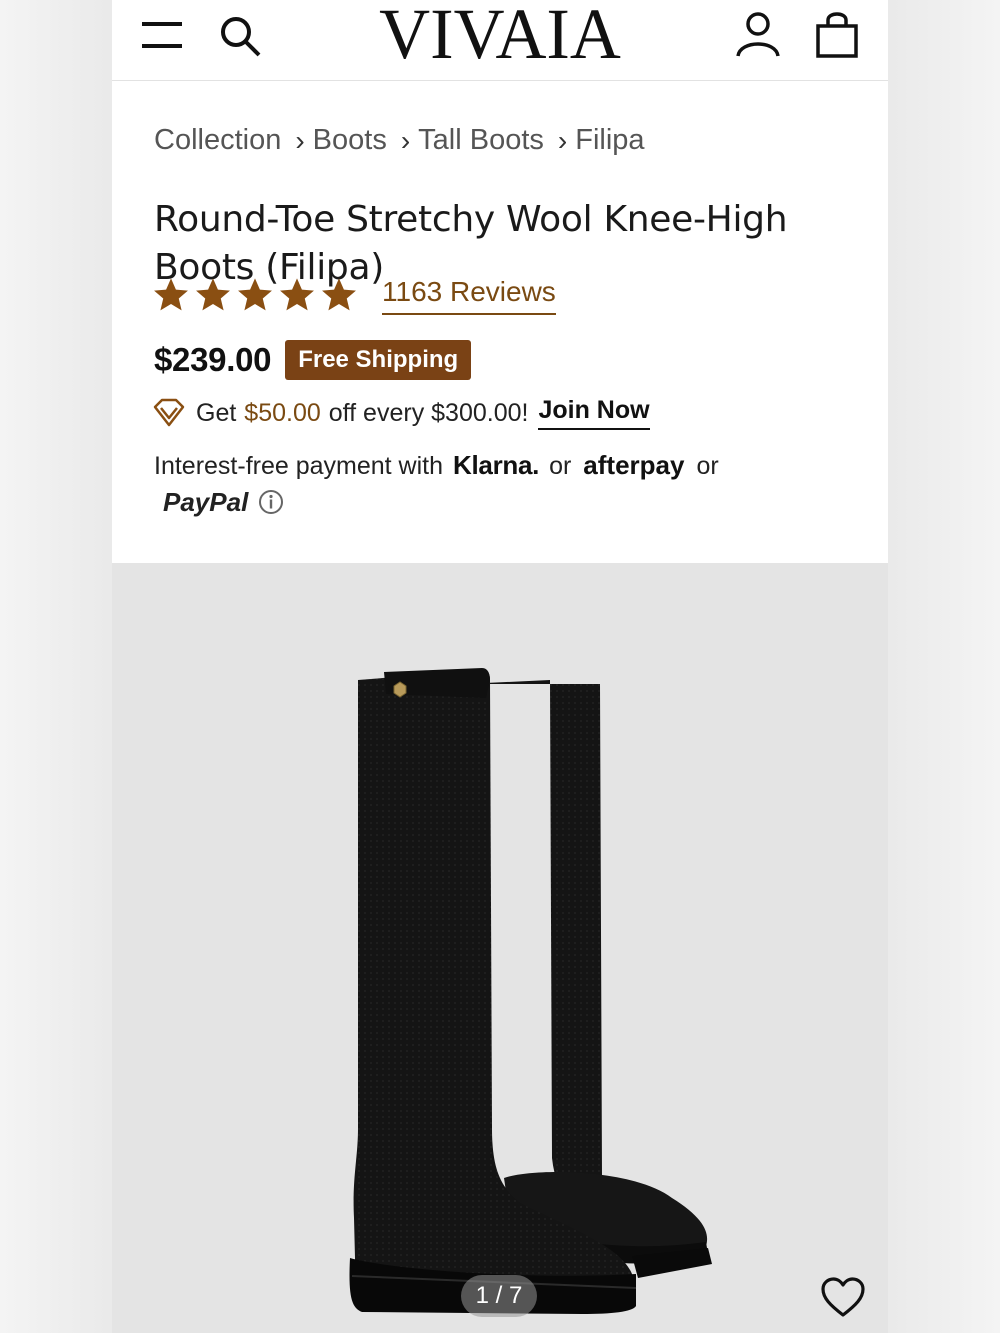 The height and width of the screenshot is (1333, 1000). I want to click on promo-amount: $50.00, so click(282, 412).